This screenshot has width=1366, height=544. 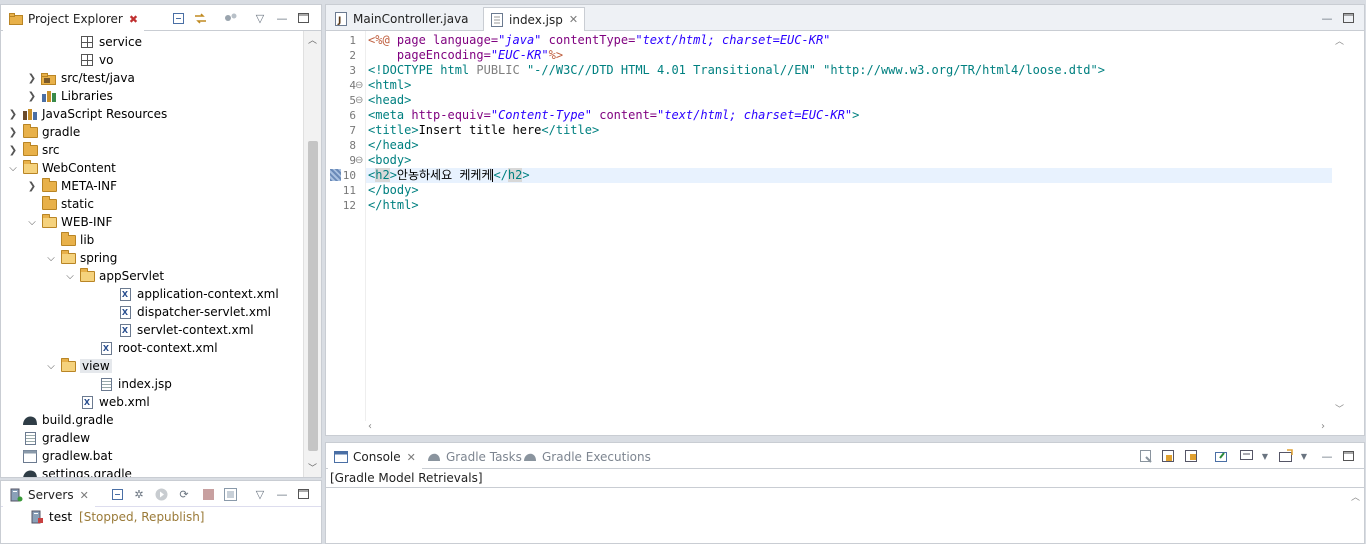 I want to click on tree-item: ❯ JavaScript Resources, so click(x=87, y=114).